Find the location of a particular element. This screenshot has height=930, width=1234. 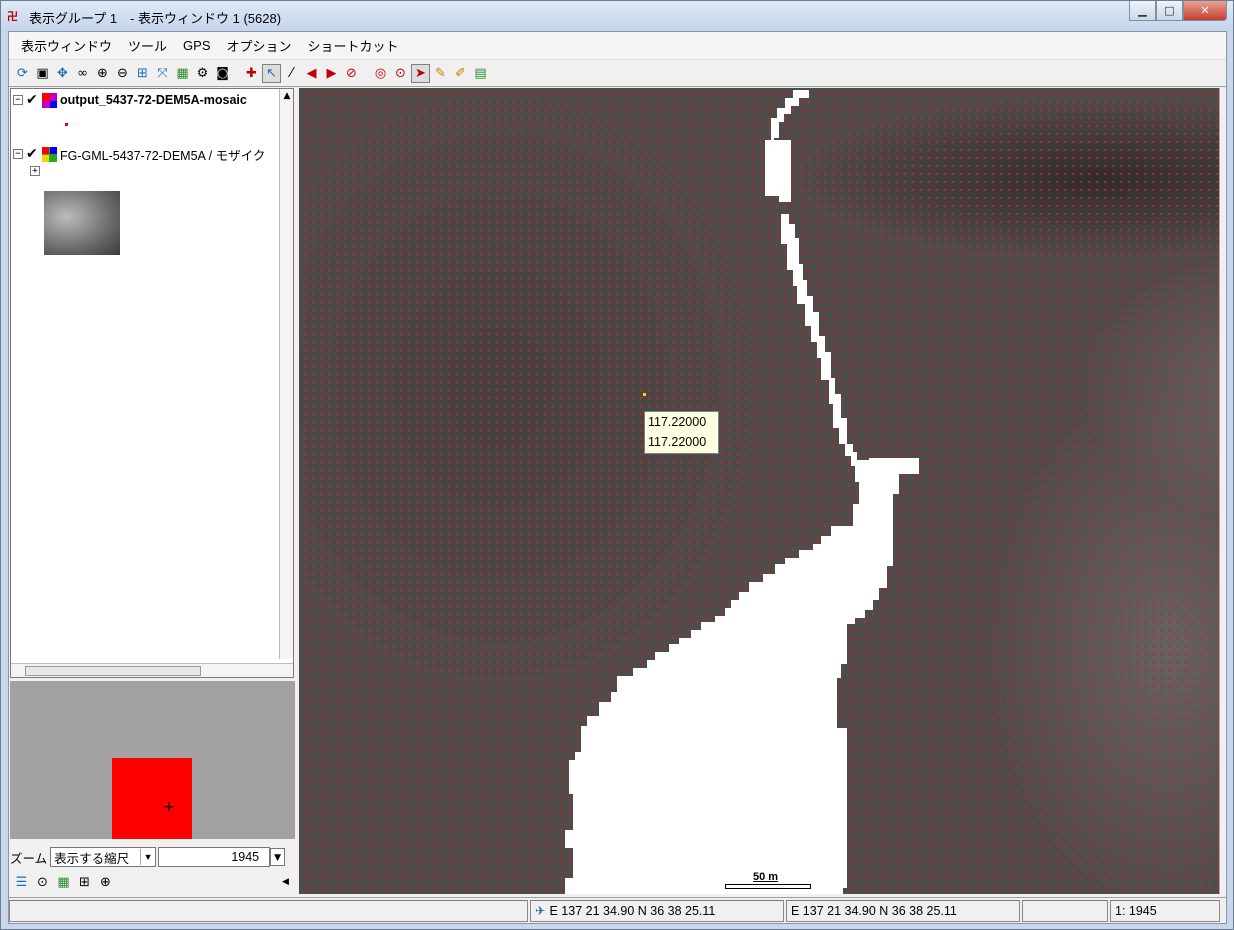

zoom-in-small-icon: ⊕ is located at coordinates (105, 882).